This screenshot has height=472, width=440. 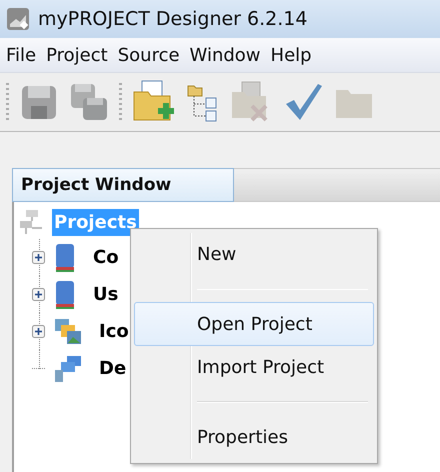 What do you see at coordinates (254, 368) in the screenshot?
I see `menu-item: Import Project` at bounding box center [254, 368].